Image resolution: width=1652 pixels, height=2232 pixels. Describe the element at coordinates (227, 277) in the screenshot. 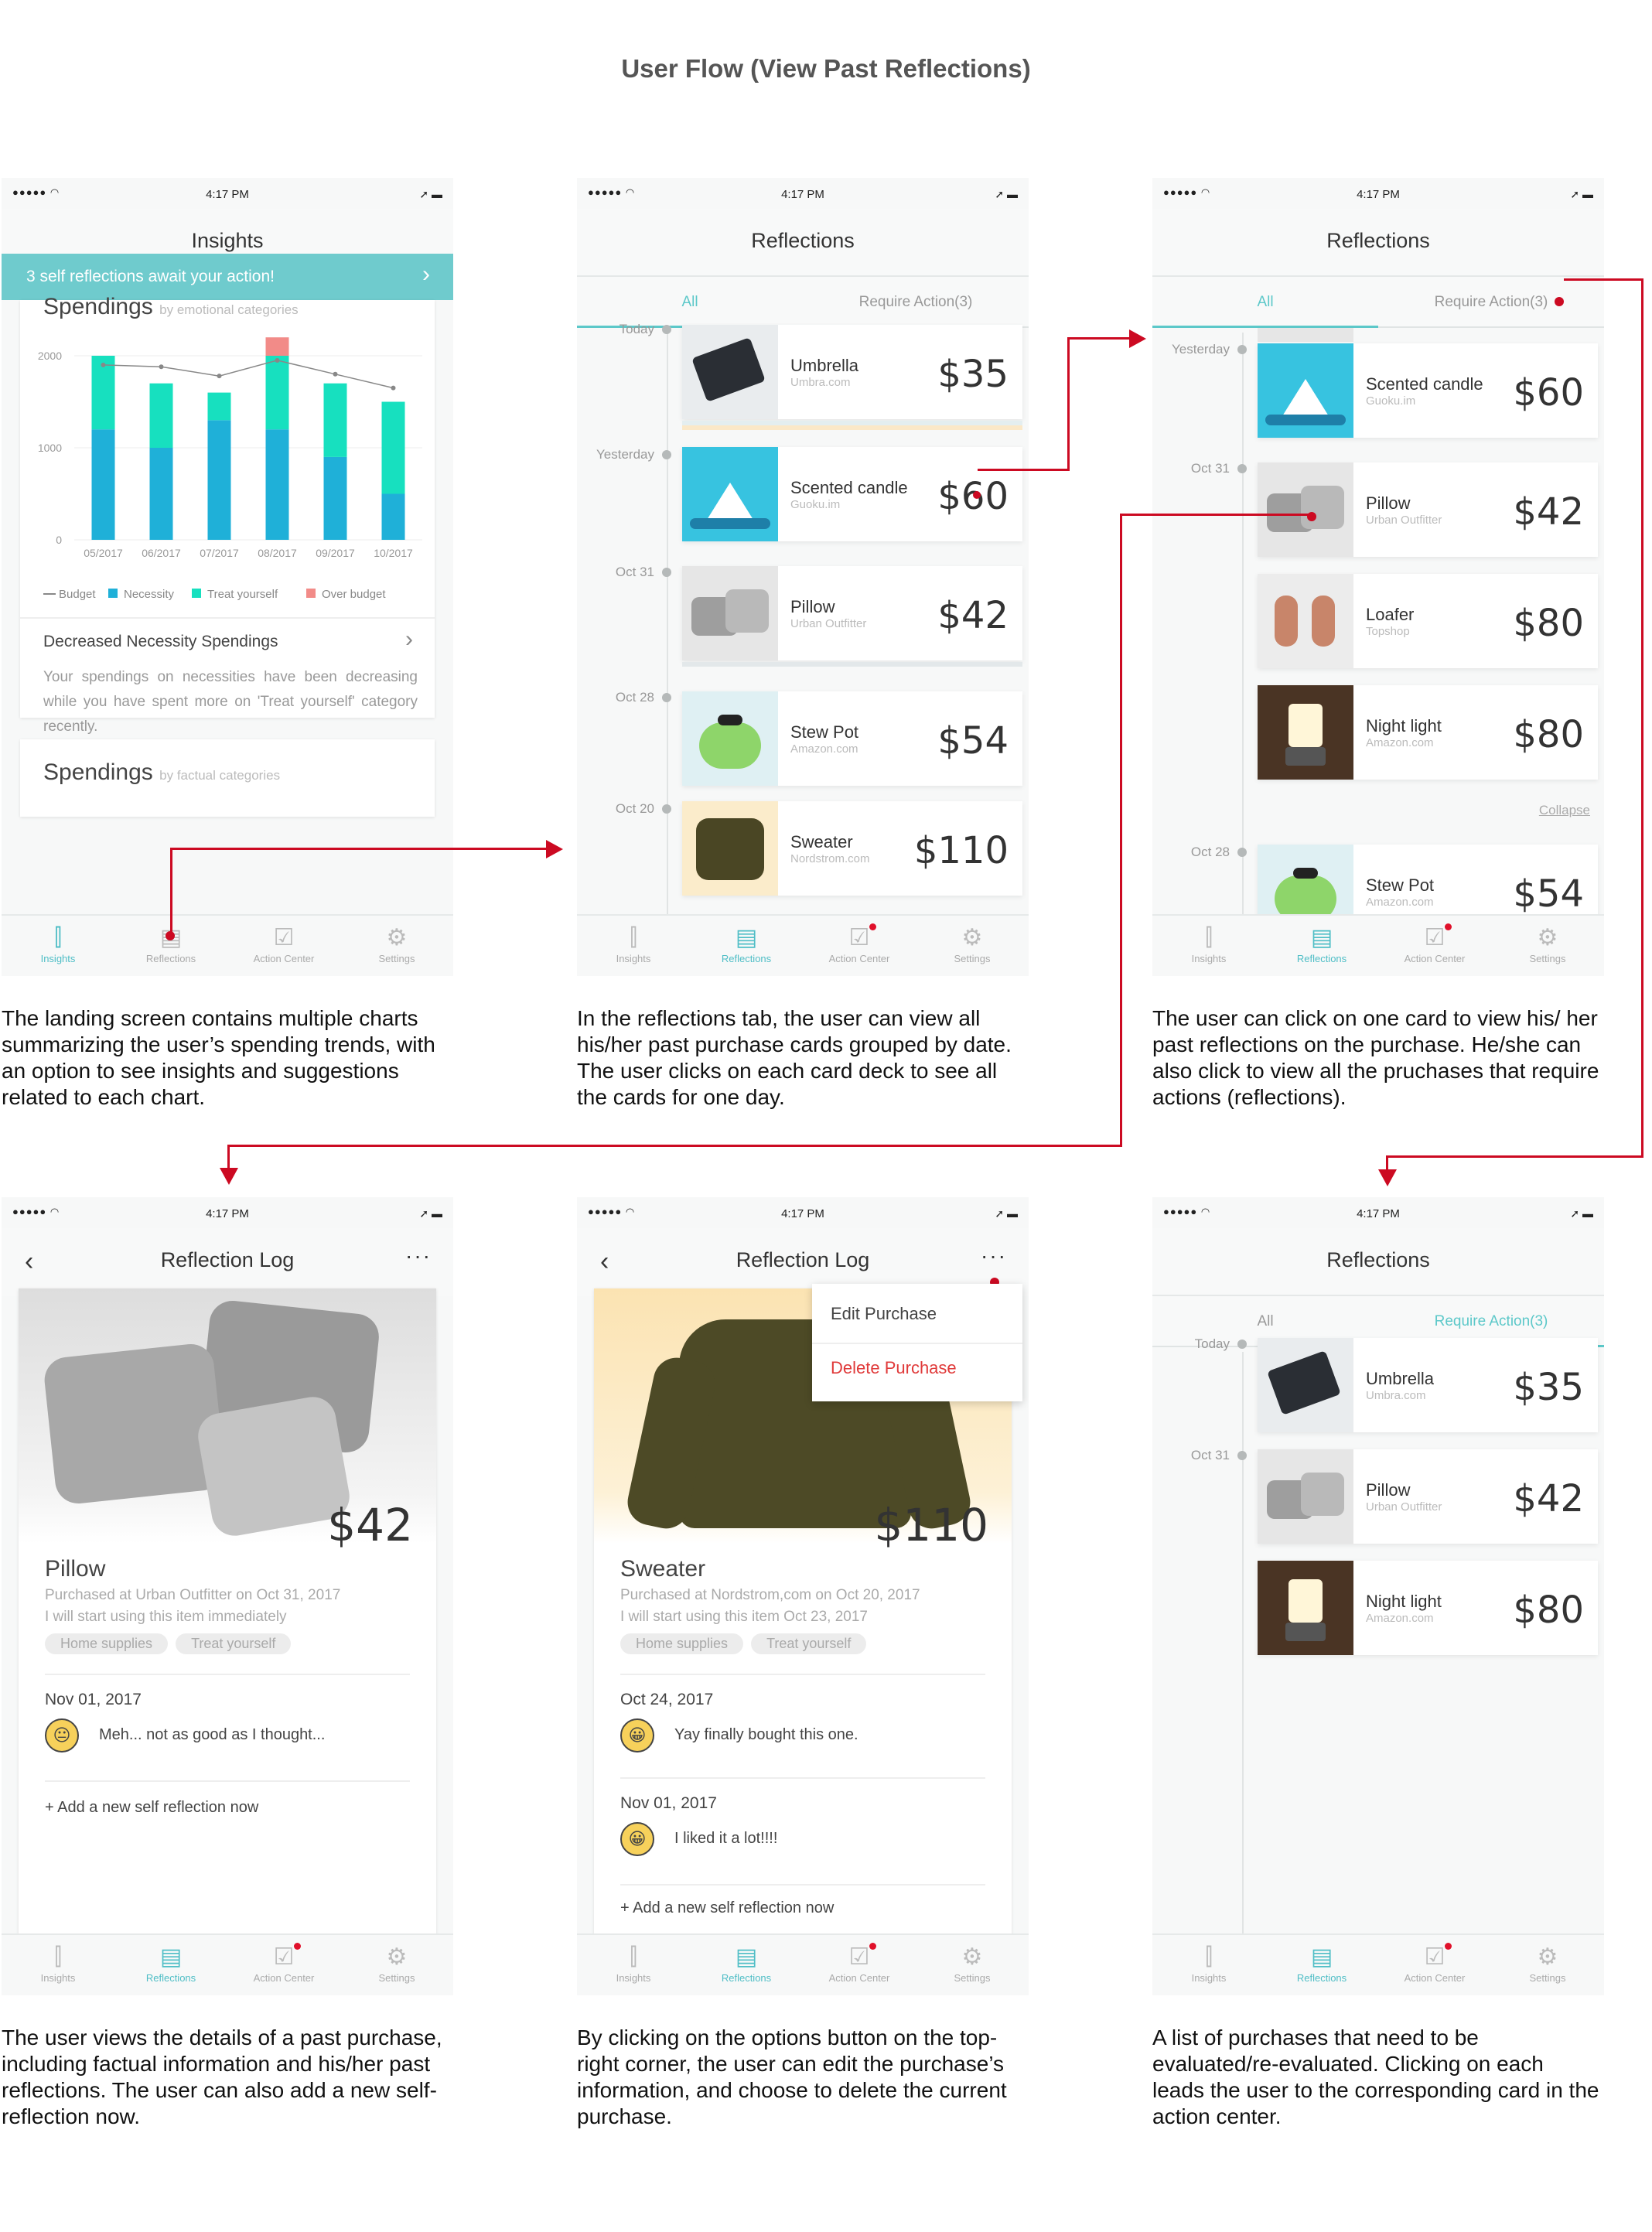

I see `action-banner: 3 self reflections await your action! ›` at that location.